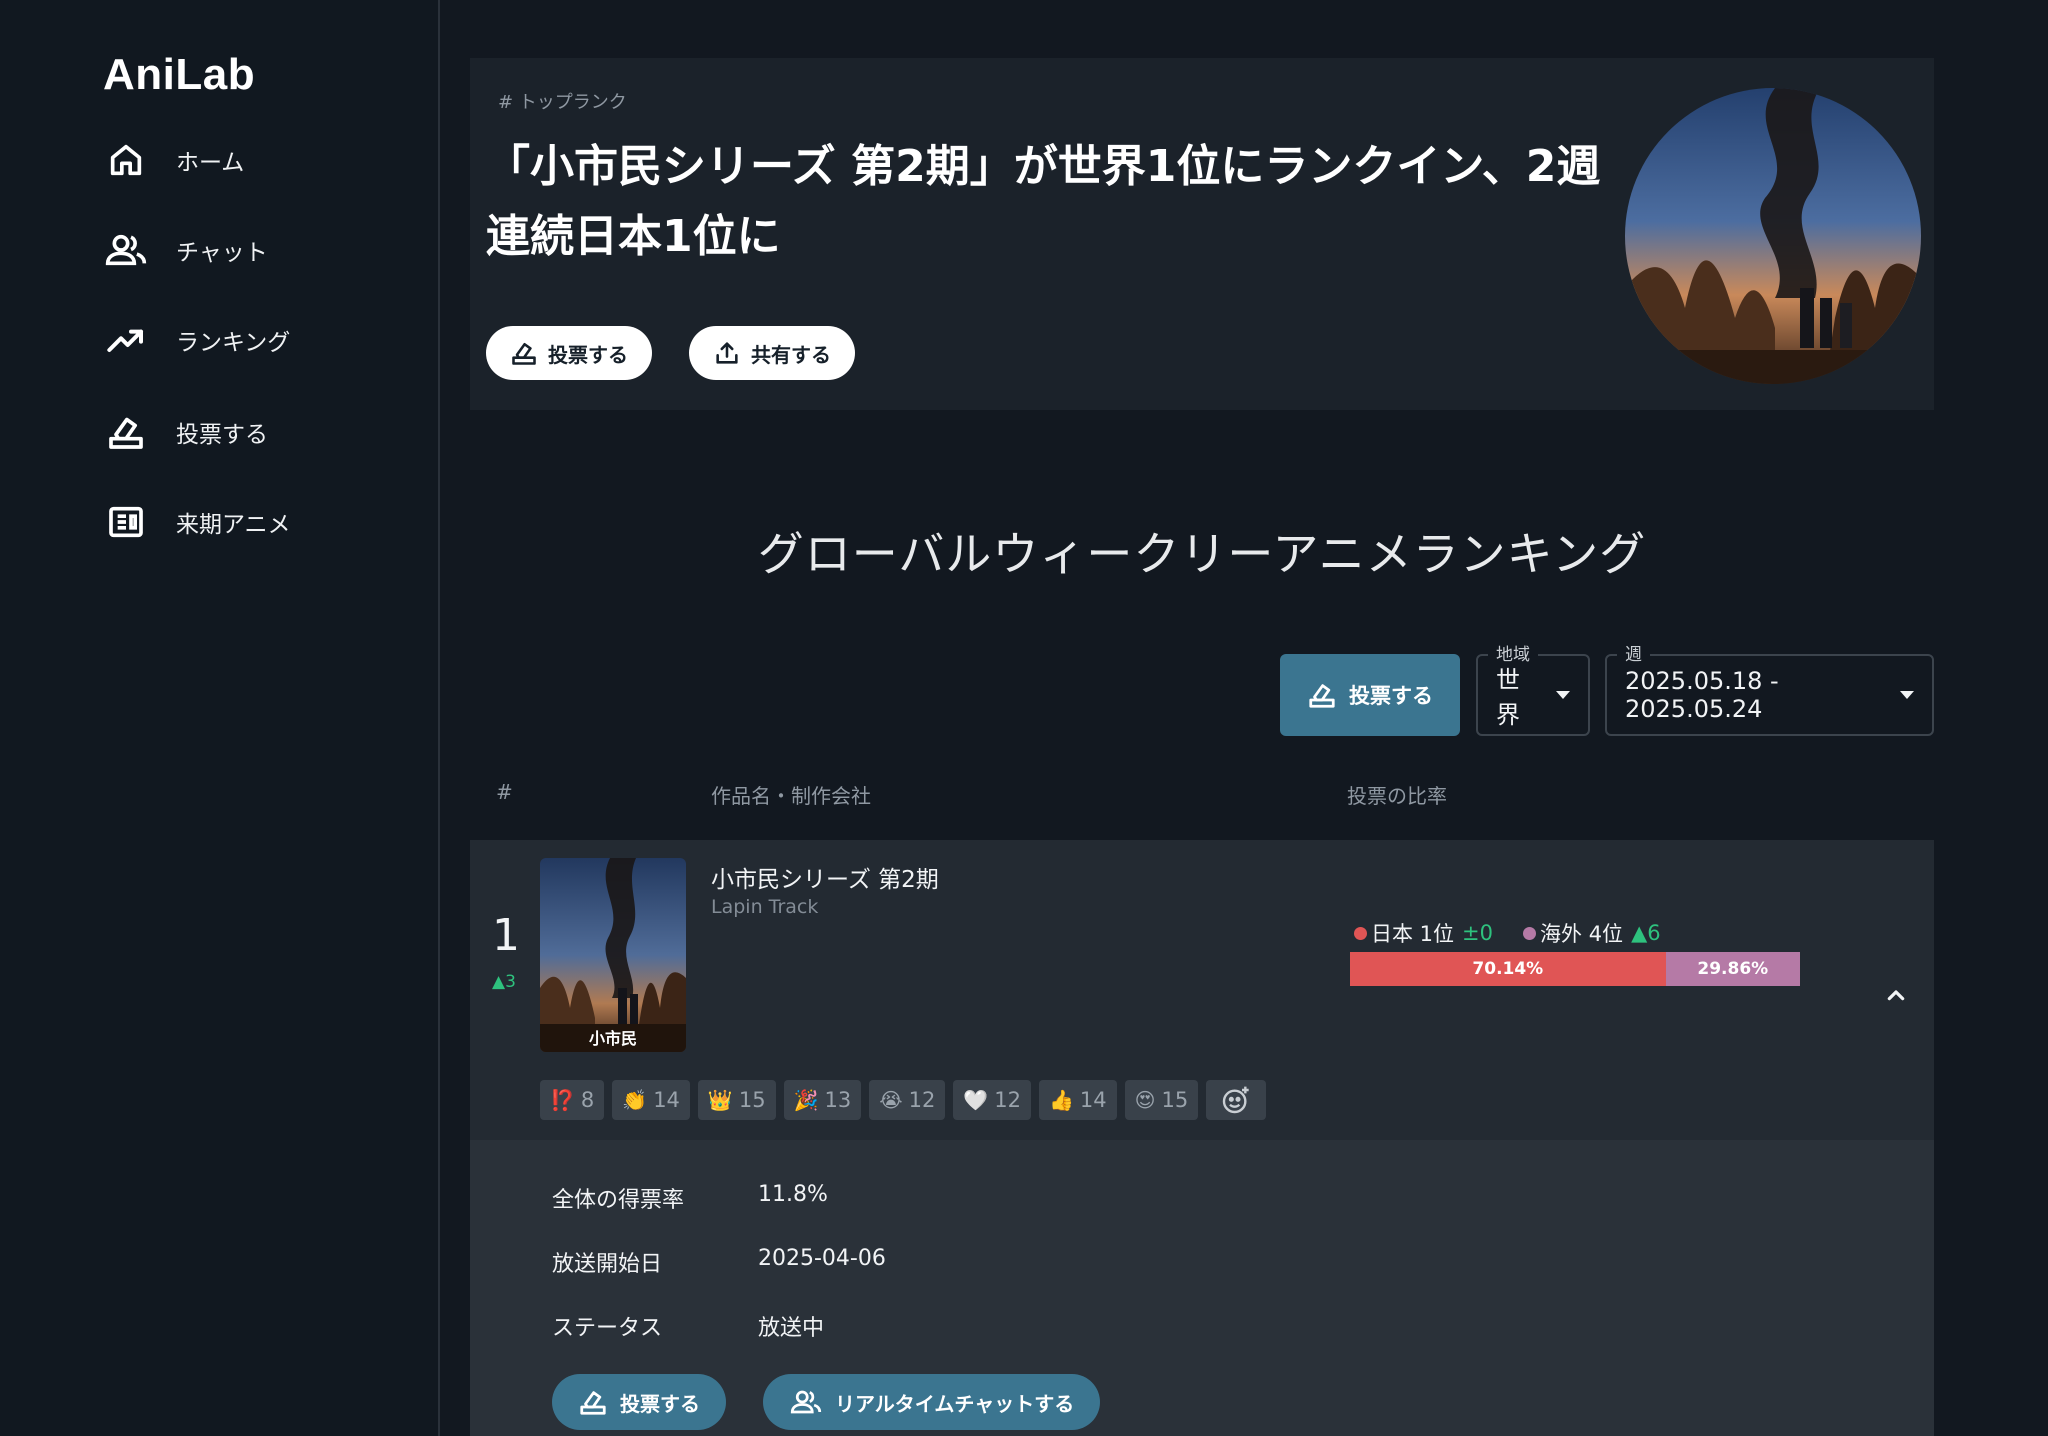  What do you see at coordinates (1077, 1100) in the screenshot?
I see `reaction-chip: 👍 14` at bounding box center [1077, 1100].